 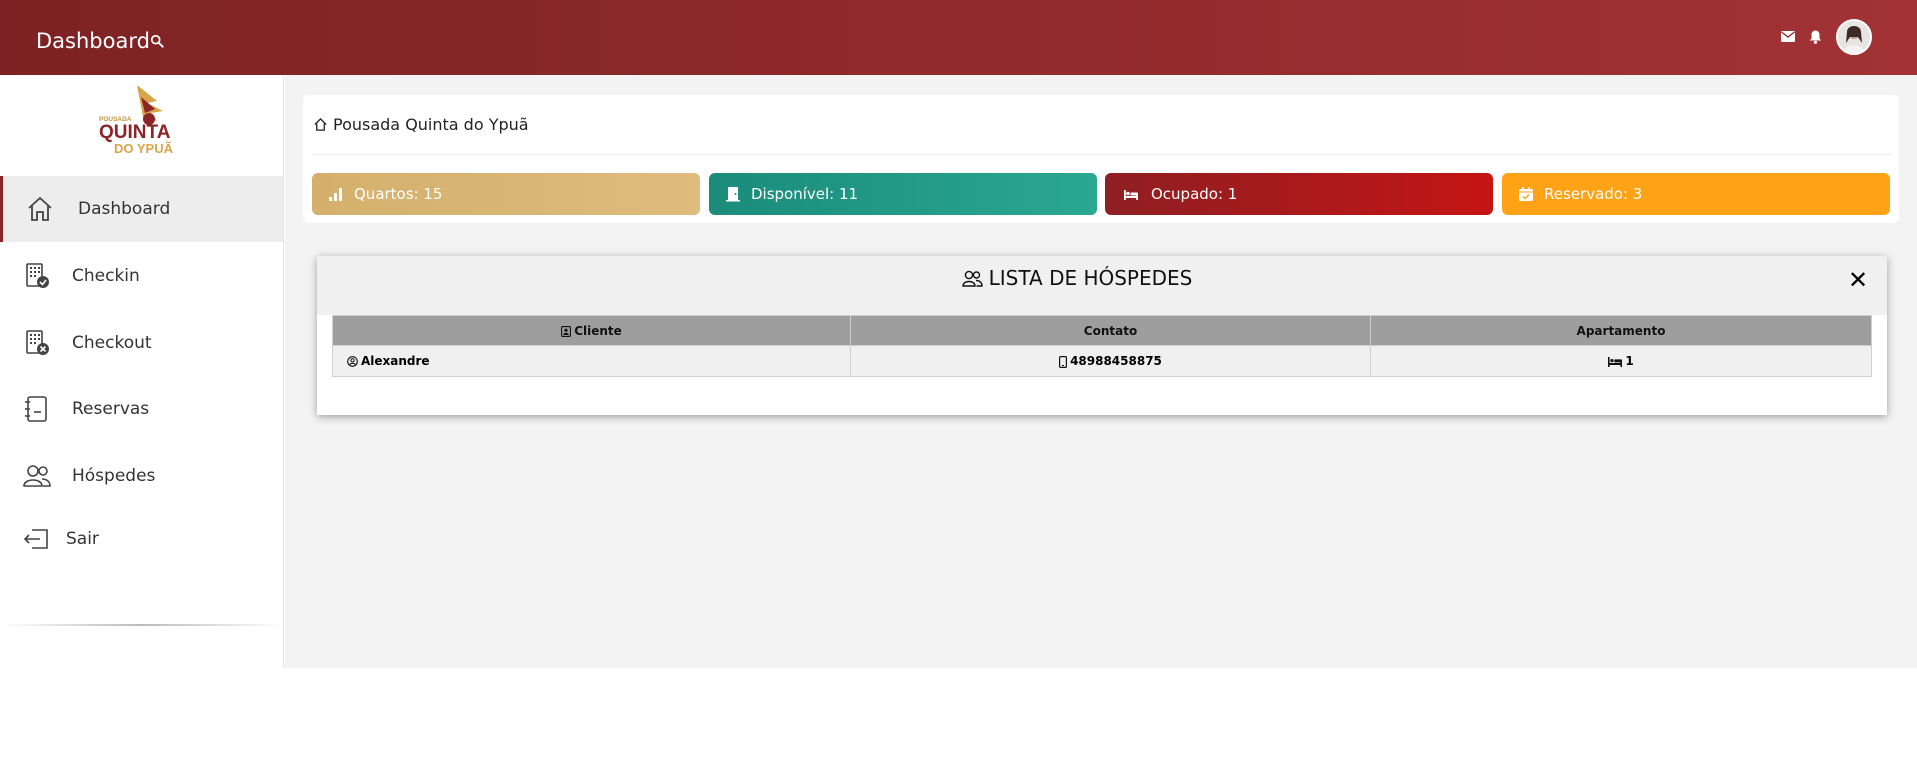 I want to click on bar-chart-icon, so click(x=335, y=194).